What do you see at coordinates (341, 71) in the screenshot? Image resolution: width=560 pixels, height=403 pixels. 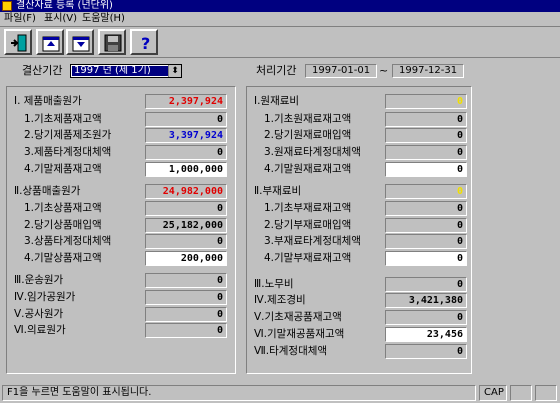 I see `processing-start-date: 1997-01-01` at bounding box center [341, 71].